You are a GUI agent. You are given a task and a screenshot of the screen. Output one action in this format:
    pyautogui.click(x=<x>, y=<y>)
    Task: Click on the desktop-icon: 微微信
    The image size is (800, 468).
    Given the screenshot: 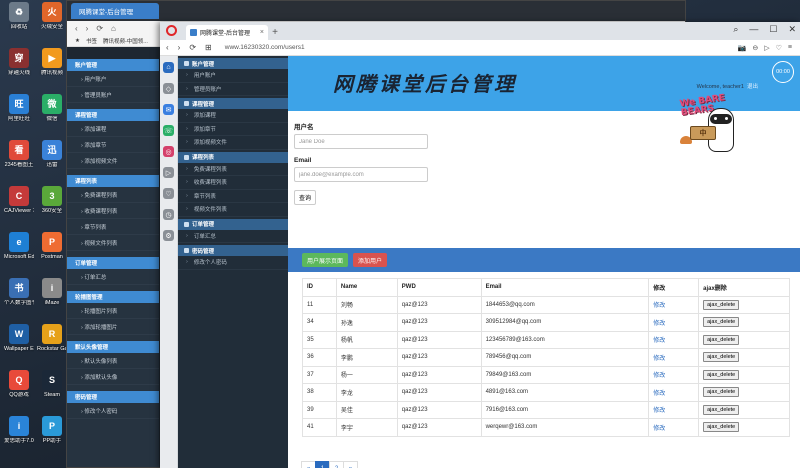 What is the action you would take?
    pyautogui.click(x=52, y=108)
    